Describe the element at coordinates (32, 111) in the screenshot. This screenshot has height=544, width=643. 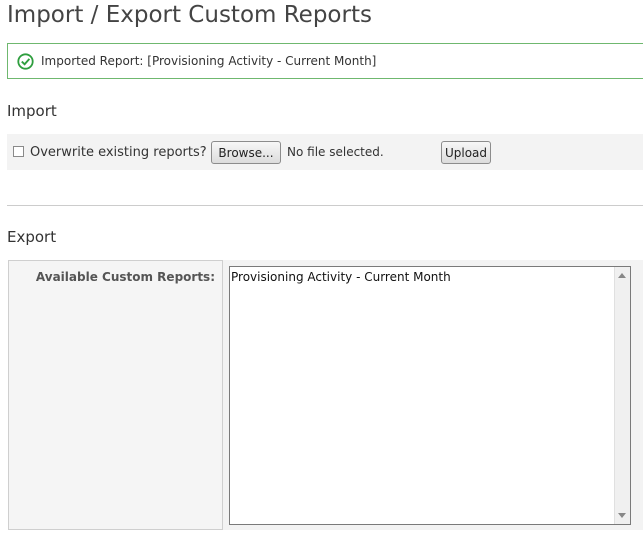
I see `import-heading: Import` at that location.